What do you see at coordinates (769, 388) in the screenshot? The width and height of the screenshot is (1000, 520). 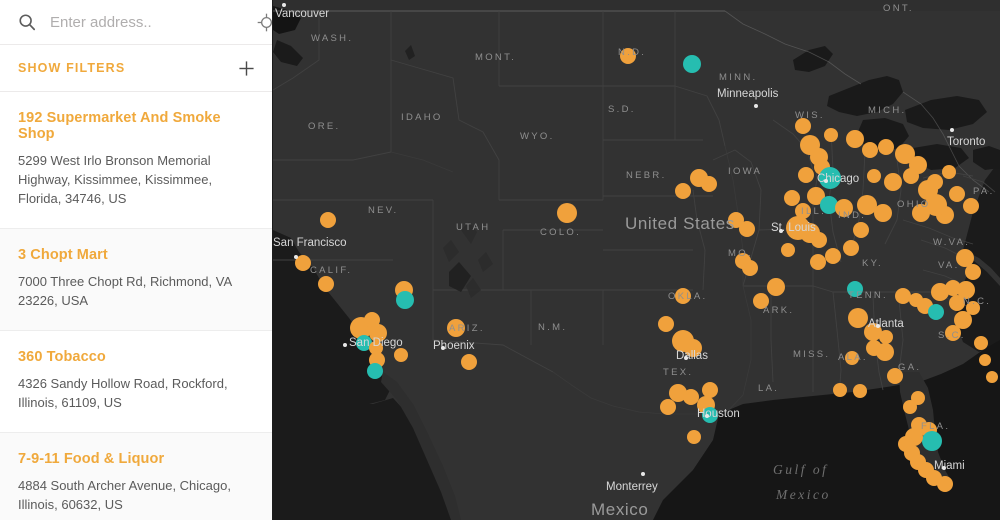 I see `state-label: LA.` at bounding box center [769, 388].